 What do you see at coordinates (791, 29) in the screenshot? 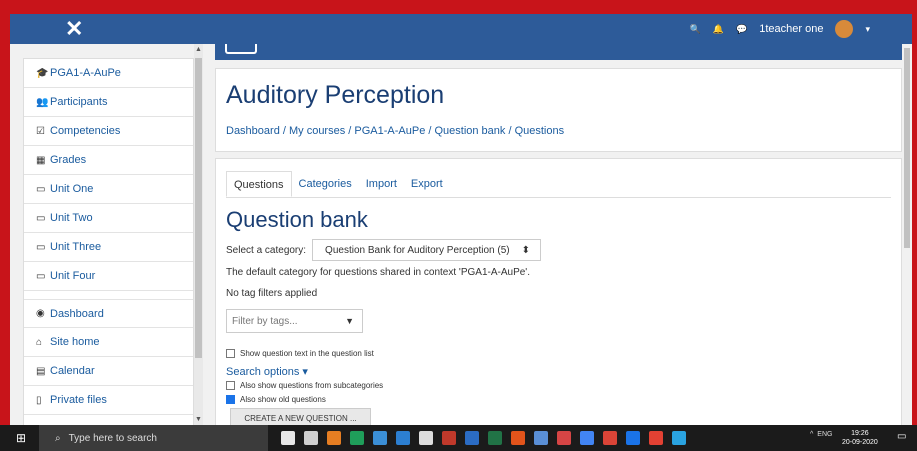
I see `user-name: 1teacher one` at bounding box center [791, 29].